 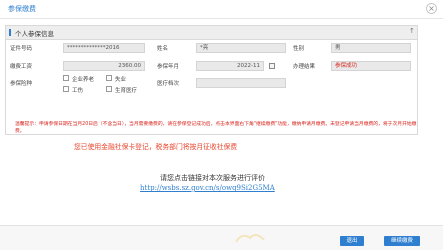 I want to click on gender-field: 男, so click(x=371, y=48).